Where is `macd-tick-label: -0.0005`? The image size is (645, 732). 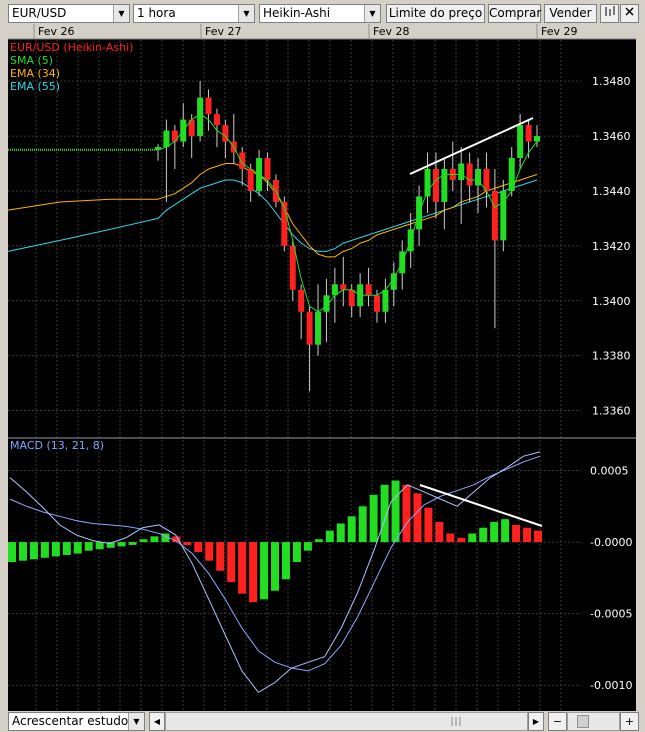
macd-tick-label: -0.0005 is located at coordinates (611, 614).